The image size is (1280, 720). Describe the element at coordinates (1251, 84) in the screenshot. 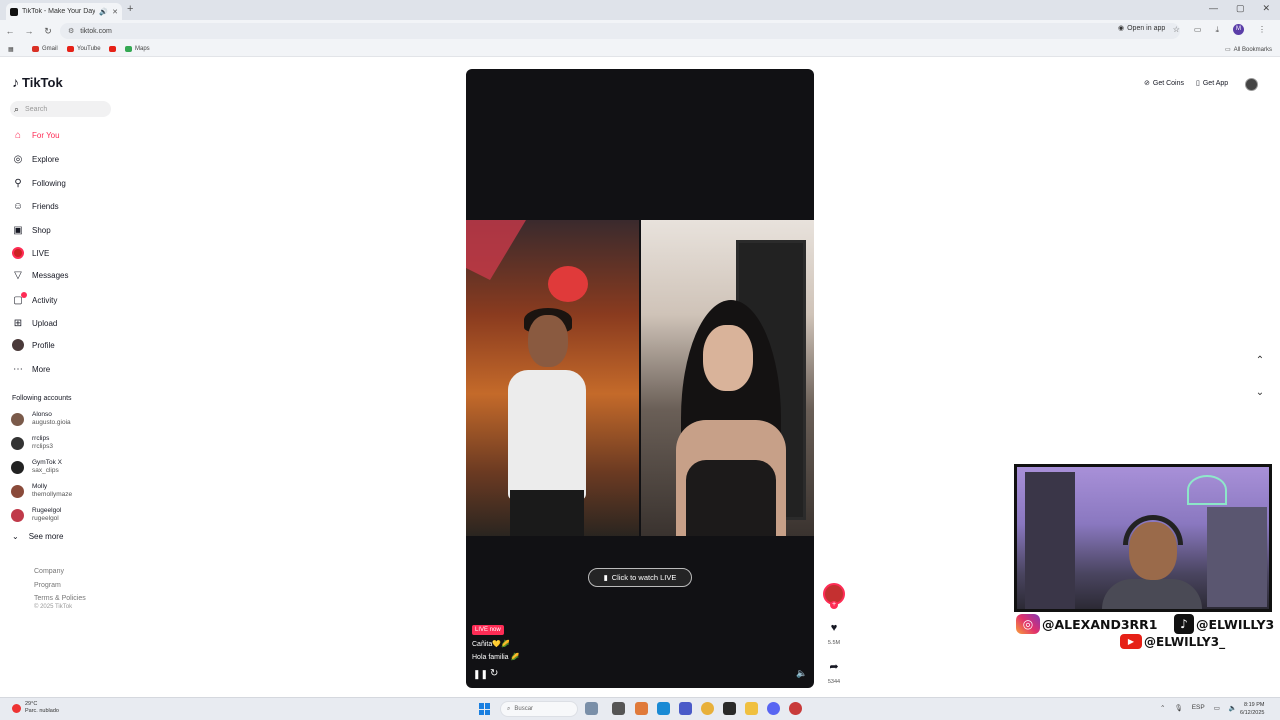

I see `user-avatar` at that location.